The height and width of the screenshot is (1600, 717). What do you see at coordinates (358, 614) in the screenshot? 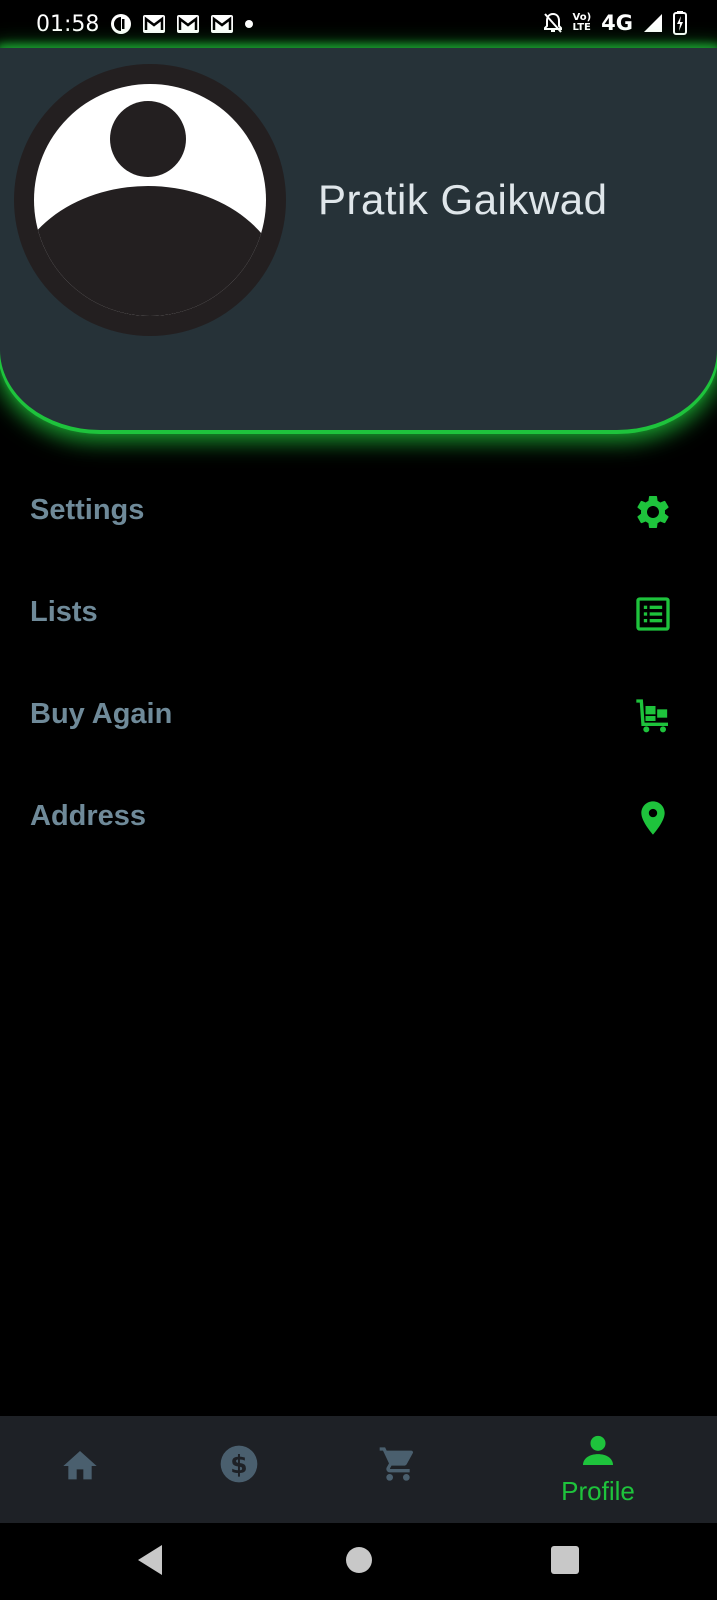
I see `menu-item-lists: Lists` at bounding box center [358, 614].